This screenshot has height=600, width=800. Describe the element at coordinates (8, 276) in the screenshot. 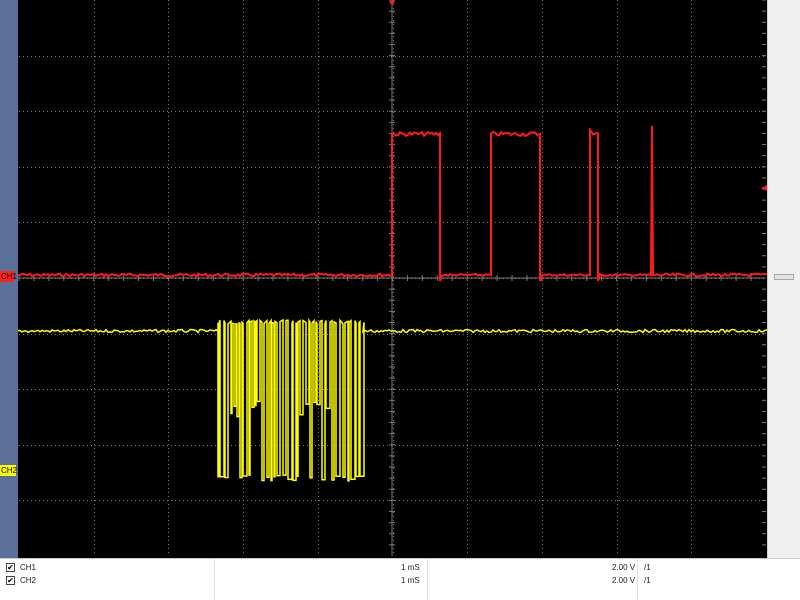

I see `ch1-ground-marker: CH1` at that location.